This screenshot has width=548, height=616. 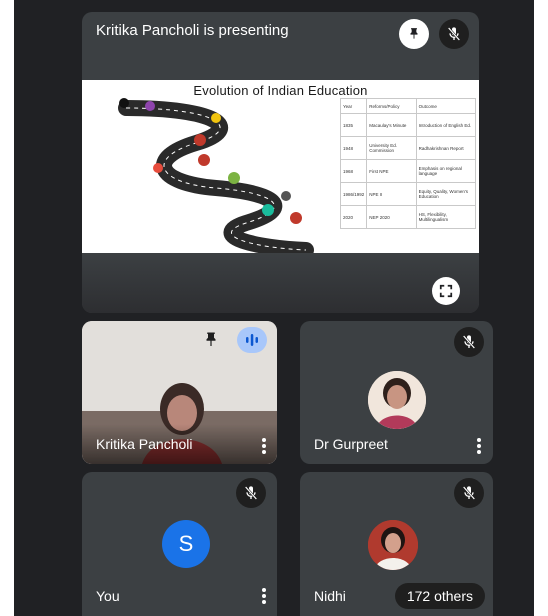 I want to click on speaking-indicator, so click(x=252, y=340).